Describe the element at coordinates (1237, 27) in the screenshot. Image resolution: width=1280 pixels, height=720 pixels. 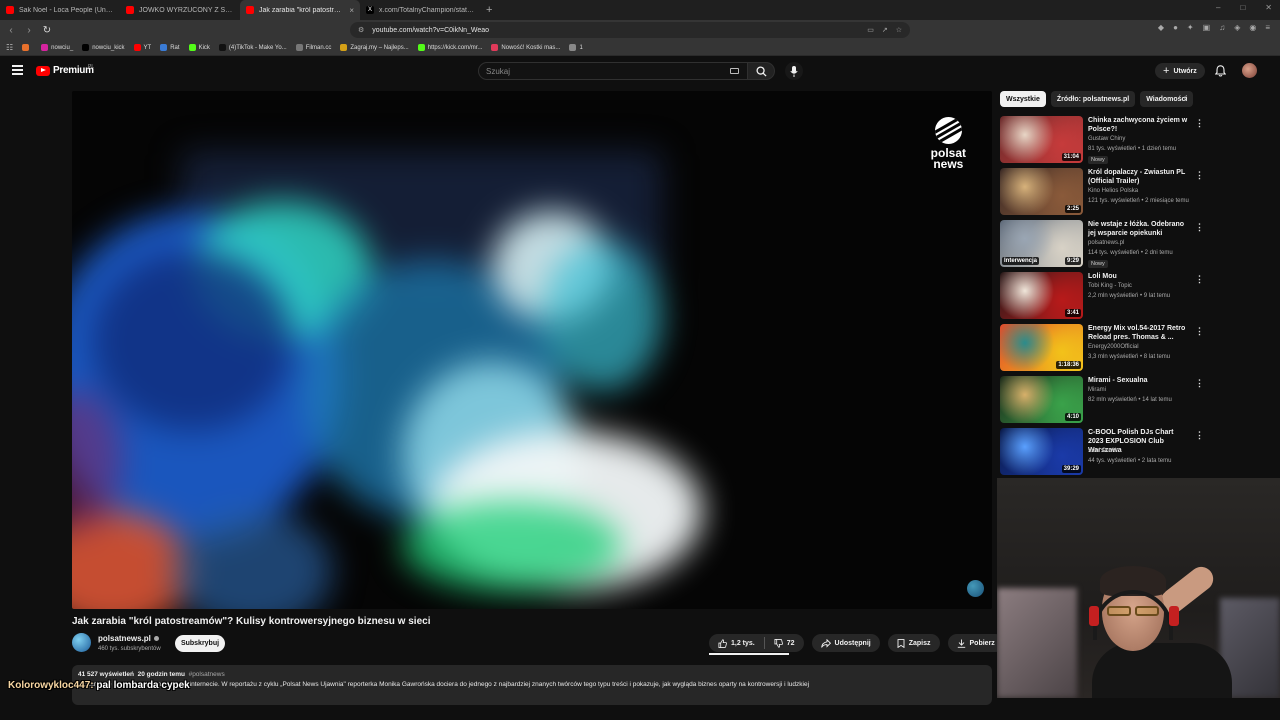
I see `shield-icon: ◈` at that location.